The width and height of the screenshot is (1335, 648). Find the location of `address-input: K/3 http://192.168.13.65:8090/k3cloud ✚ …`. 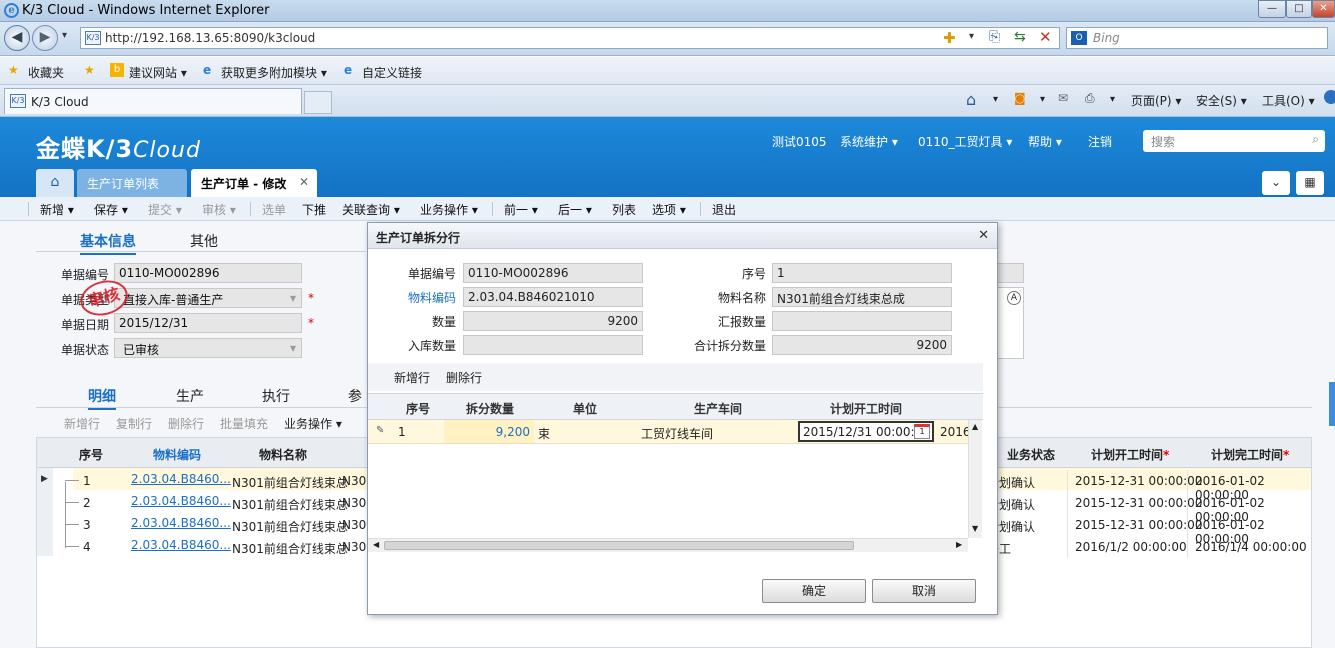

address-input: K/3 http://192.168.13.65:8090/k3cloud ✚ … is located at coordinates (570, 38).